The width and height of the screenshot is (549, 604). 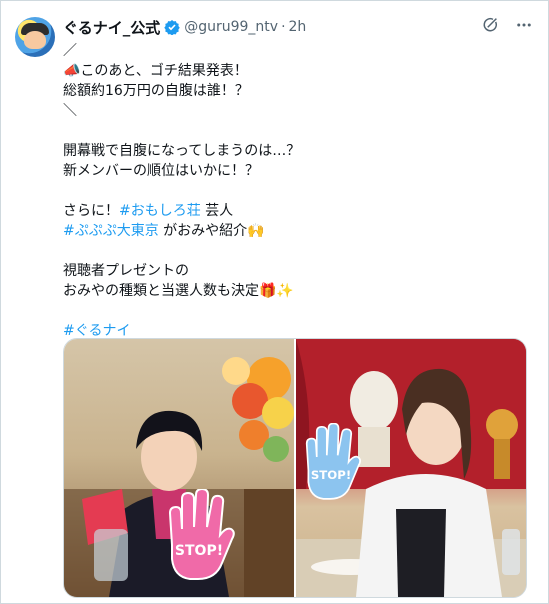 What do you see at coordinates (96, 331) in the screenshot?
I see `hashtag-link: #ぐるナイ` at bounding box center [96, 331].